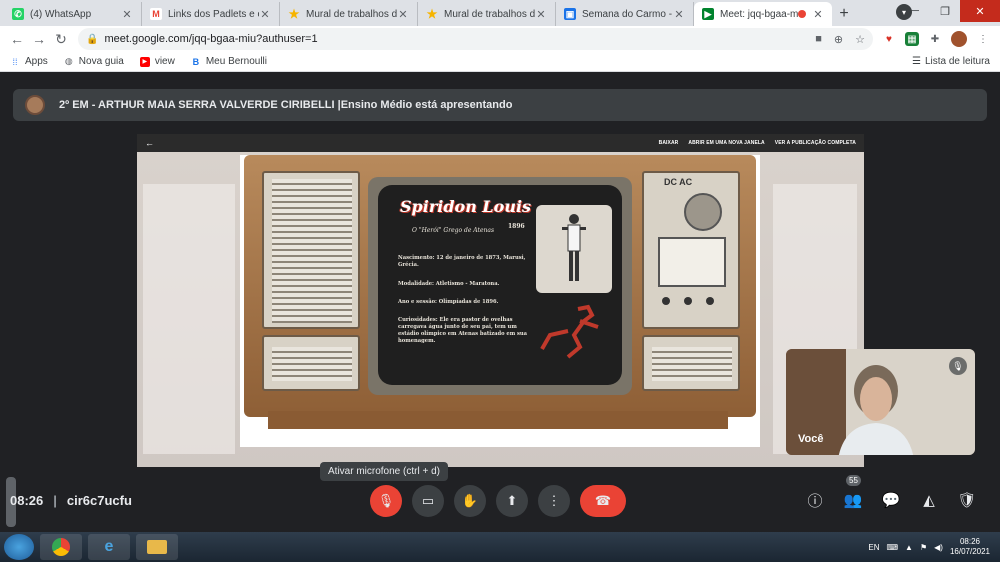 The width and height of the screenshot is (1000, 562). I want to click on slide-title: Spiridon Louis, so click(466, 206).